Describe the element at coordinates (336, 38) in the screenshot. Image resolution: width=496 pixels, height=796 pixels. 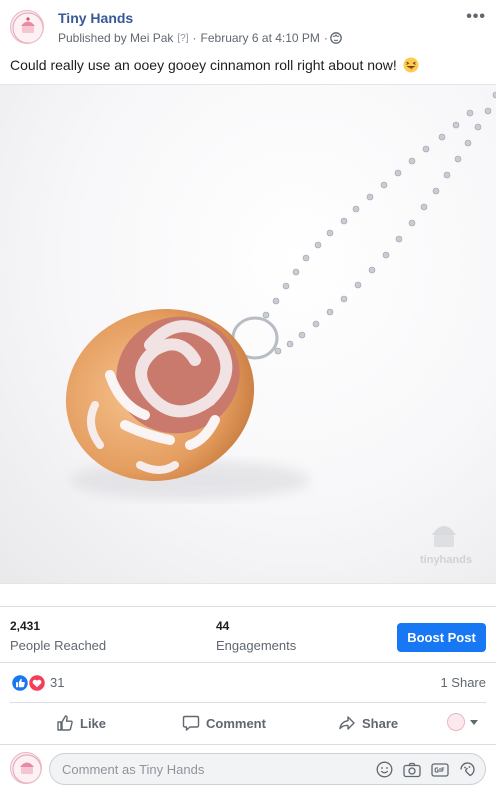
I see `globe-icon` at that location.